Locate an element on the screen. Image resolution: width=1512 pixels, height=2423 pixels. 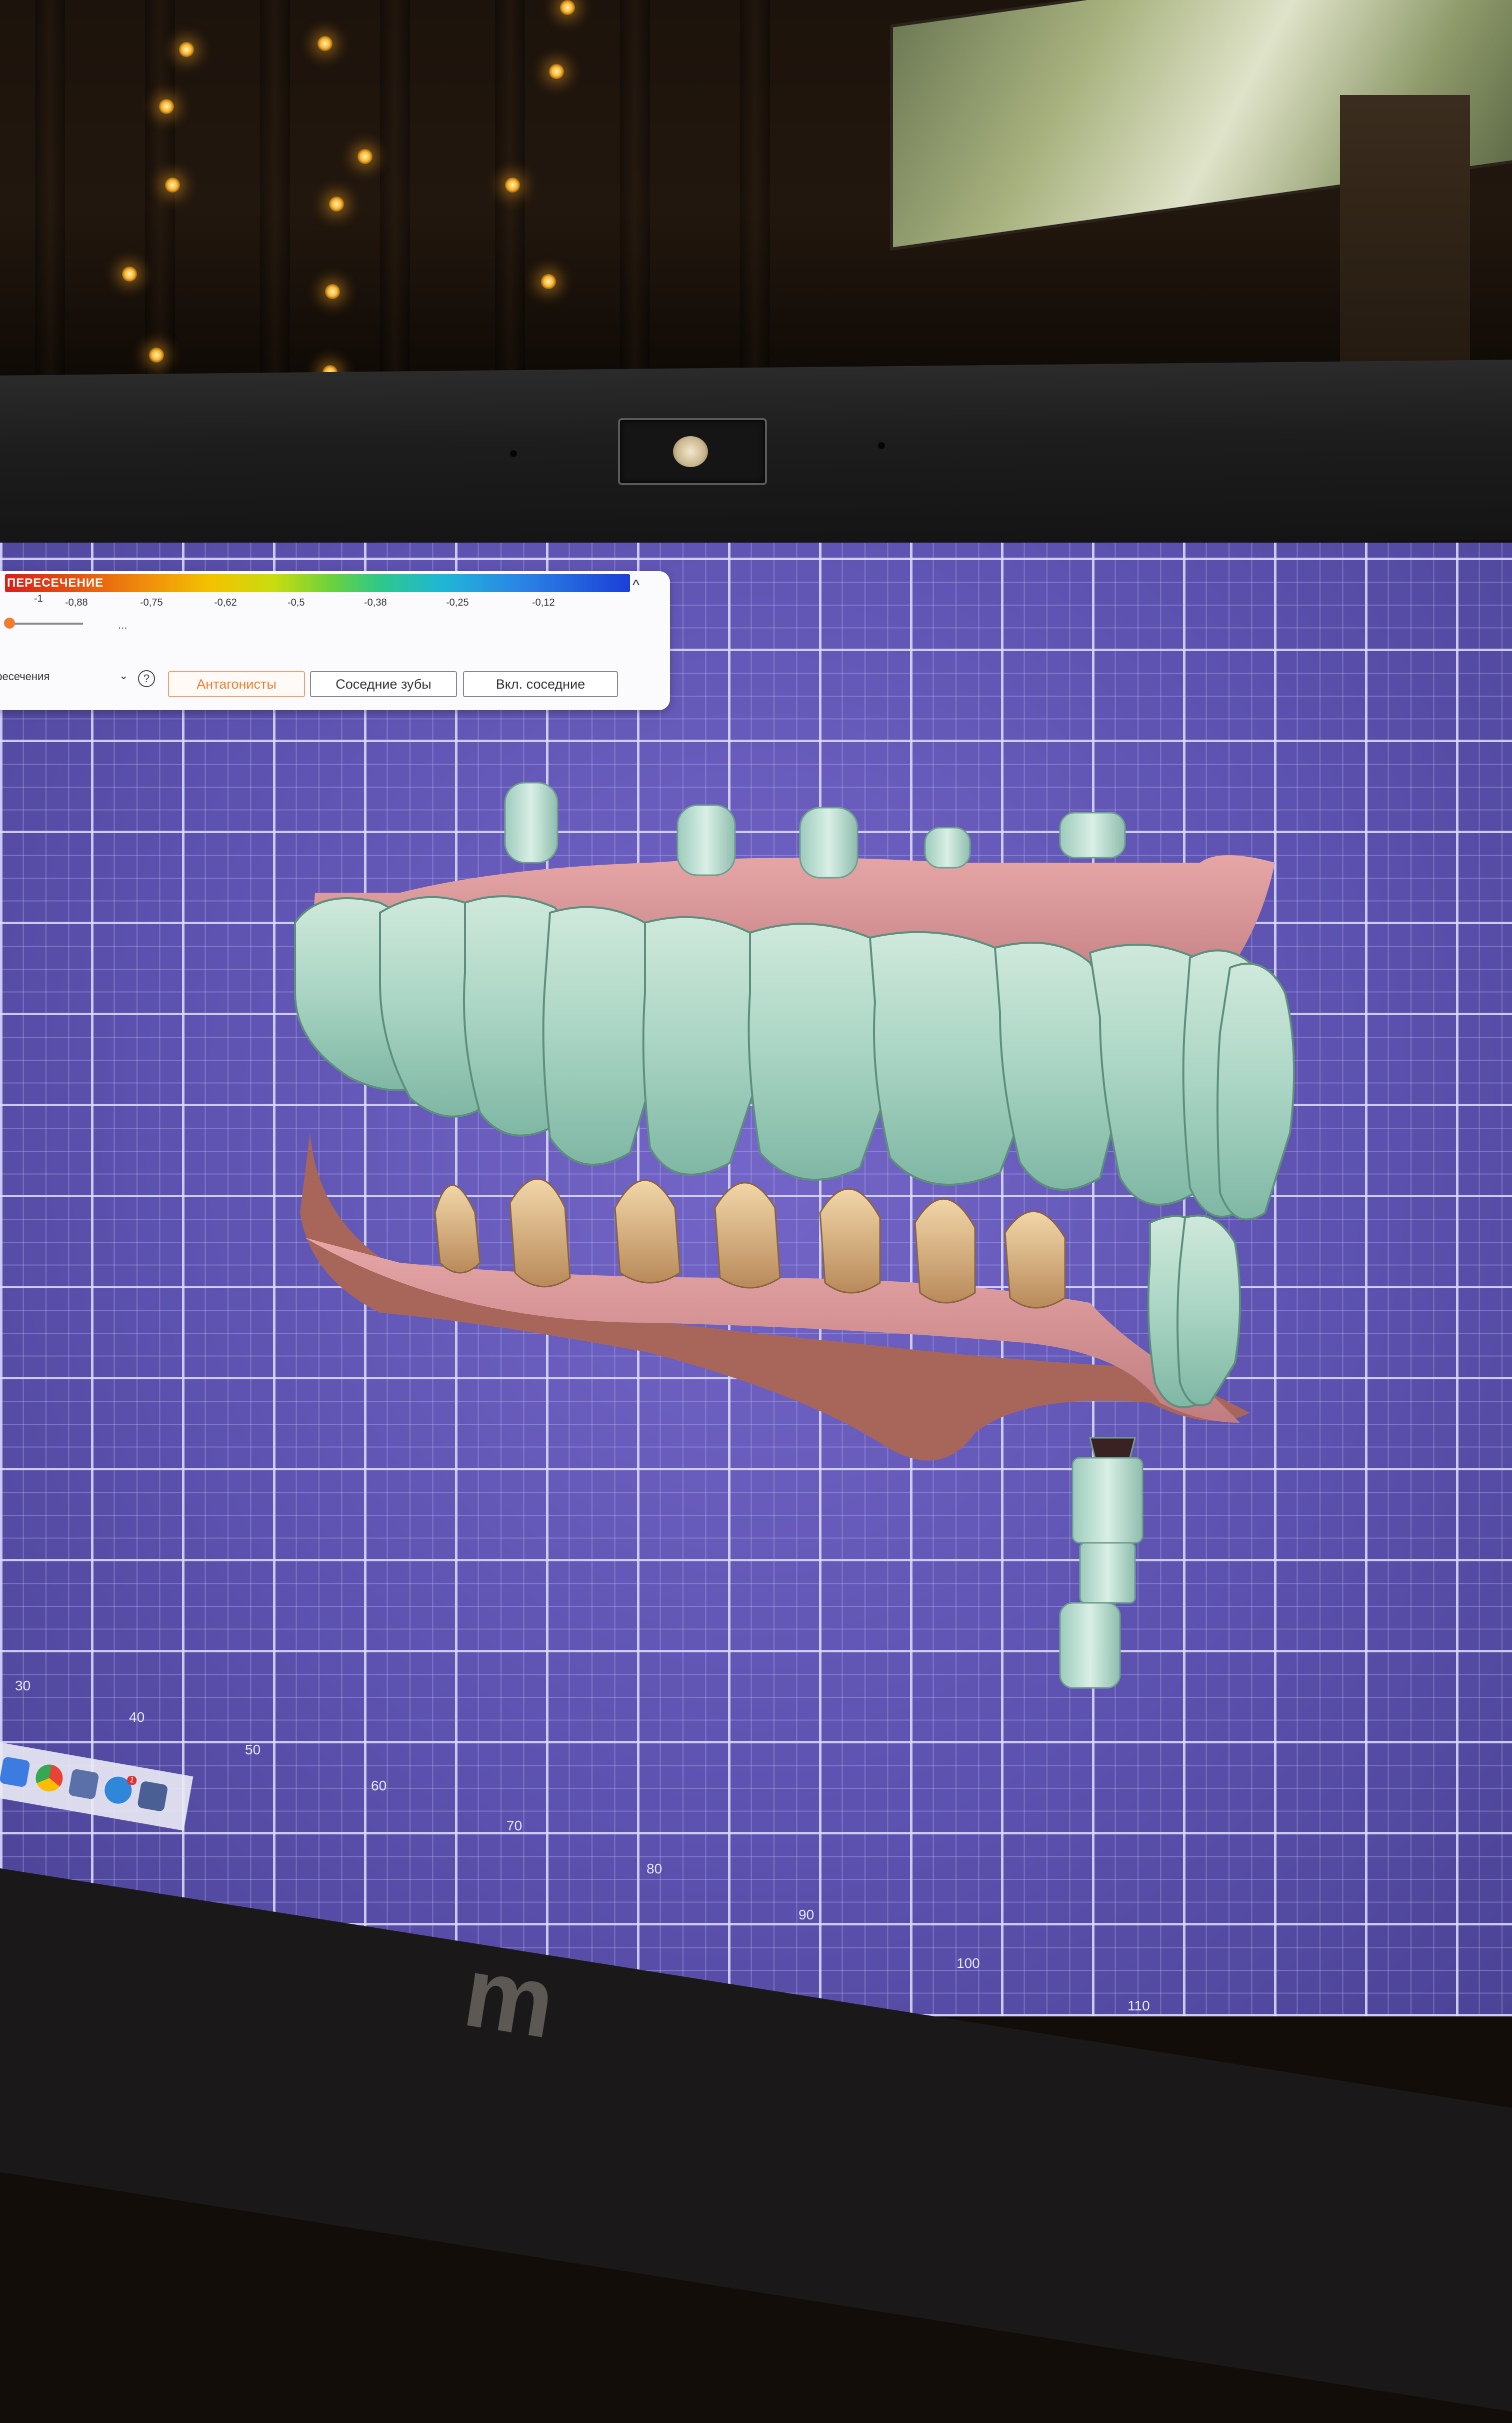
webcam-shutter is located at coordinates (692, 451).